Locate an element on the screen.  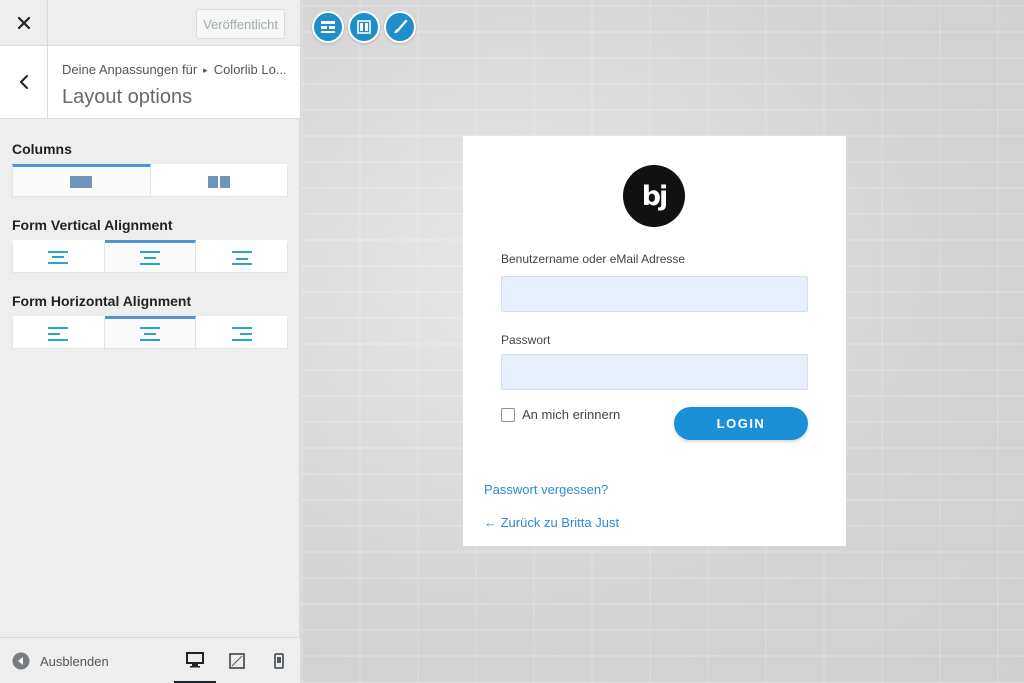
section-title: Layout options is located at coordinates (127, 97).